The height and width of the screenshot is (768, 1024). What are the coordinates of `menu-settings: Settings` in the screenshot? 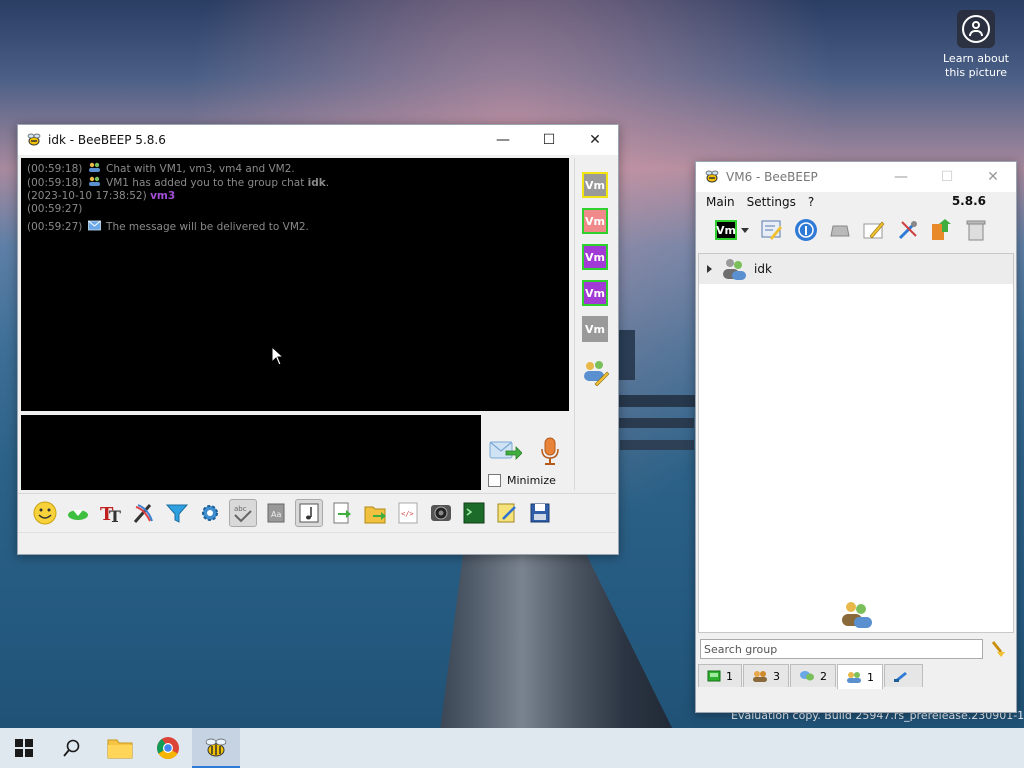 It's located at (771, 202).